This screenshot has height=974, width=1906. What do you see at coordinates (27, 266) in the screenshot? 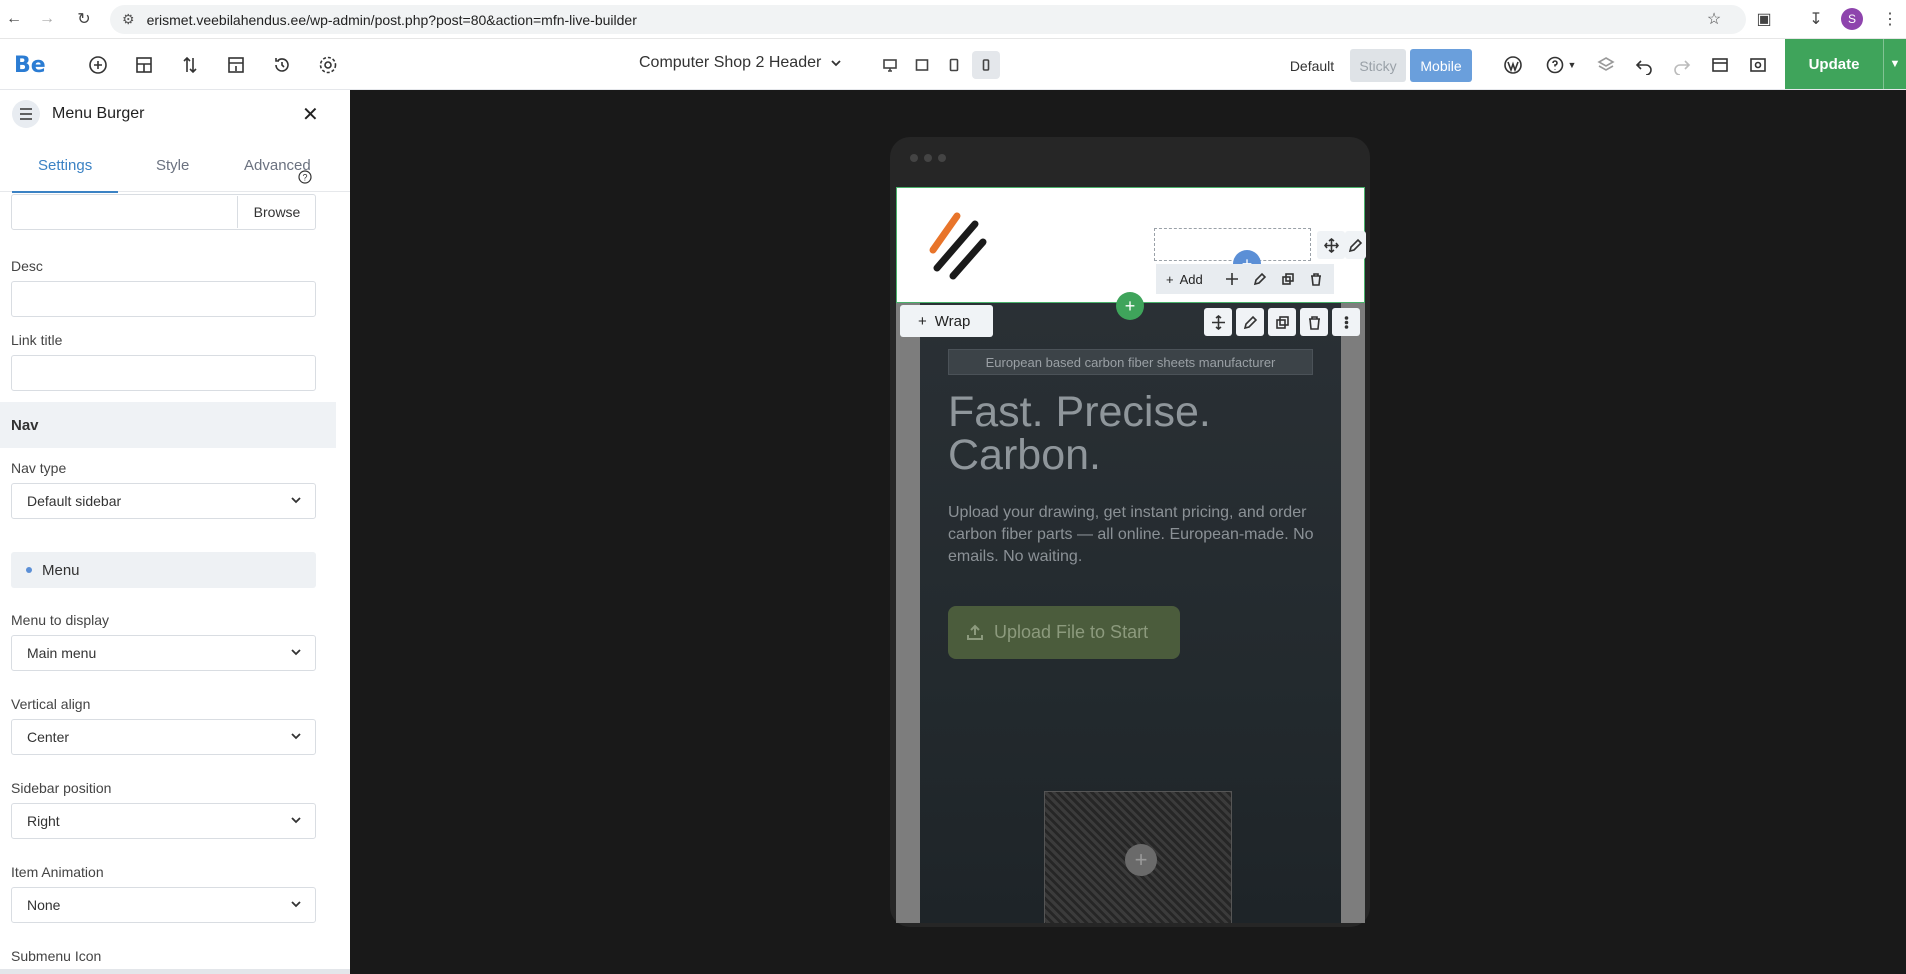
I see `desc-label: Desc` at bounding box center [27, 266].